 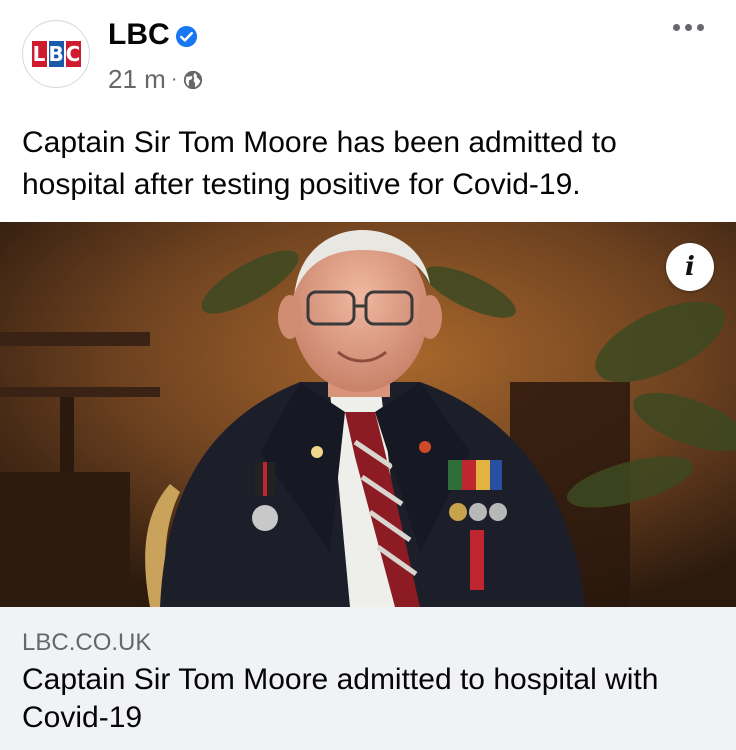 What do you see at coordinates (193, 79) in the screenshot?
I see `globe-icon` at bounding box center [193, 79].